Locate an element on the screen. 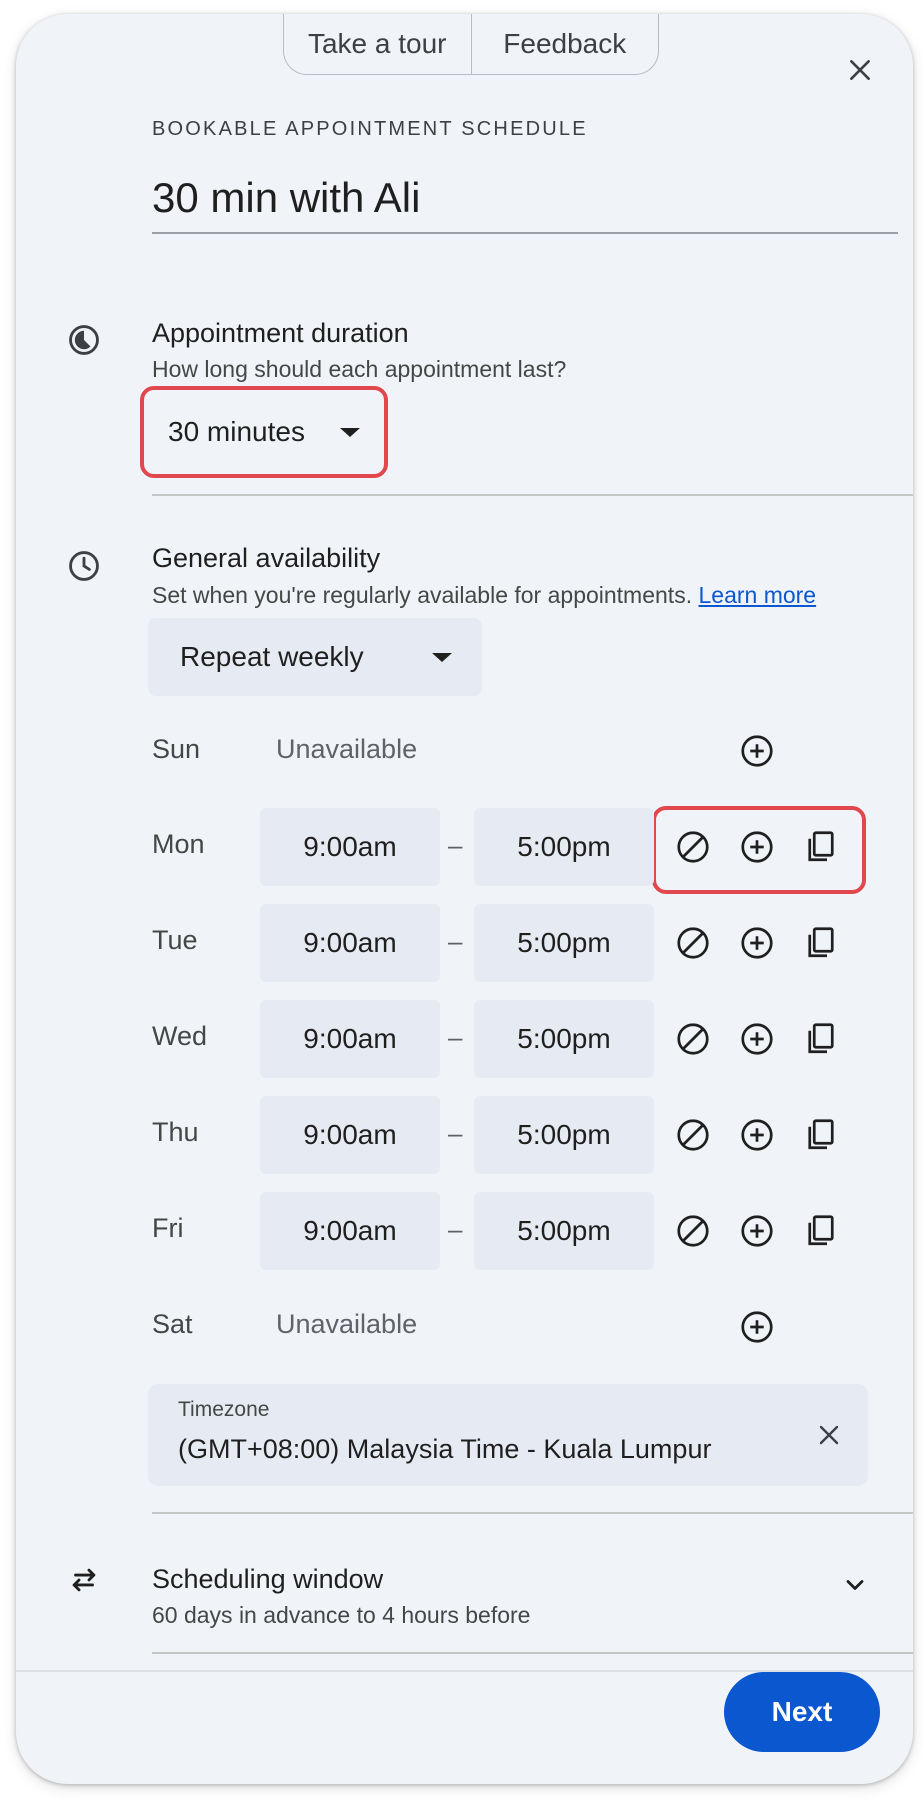 The width and height of the screenshot is (924, 1800). duration-value: 30 minutes is located at coordinates (236, 431).